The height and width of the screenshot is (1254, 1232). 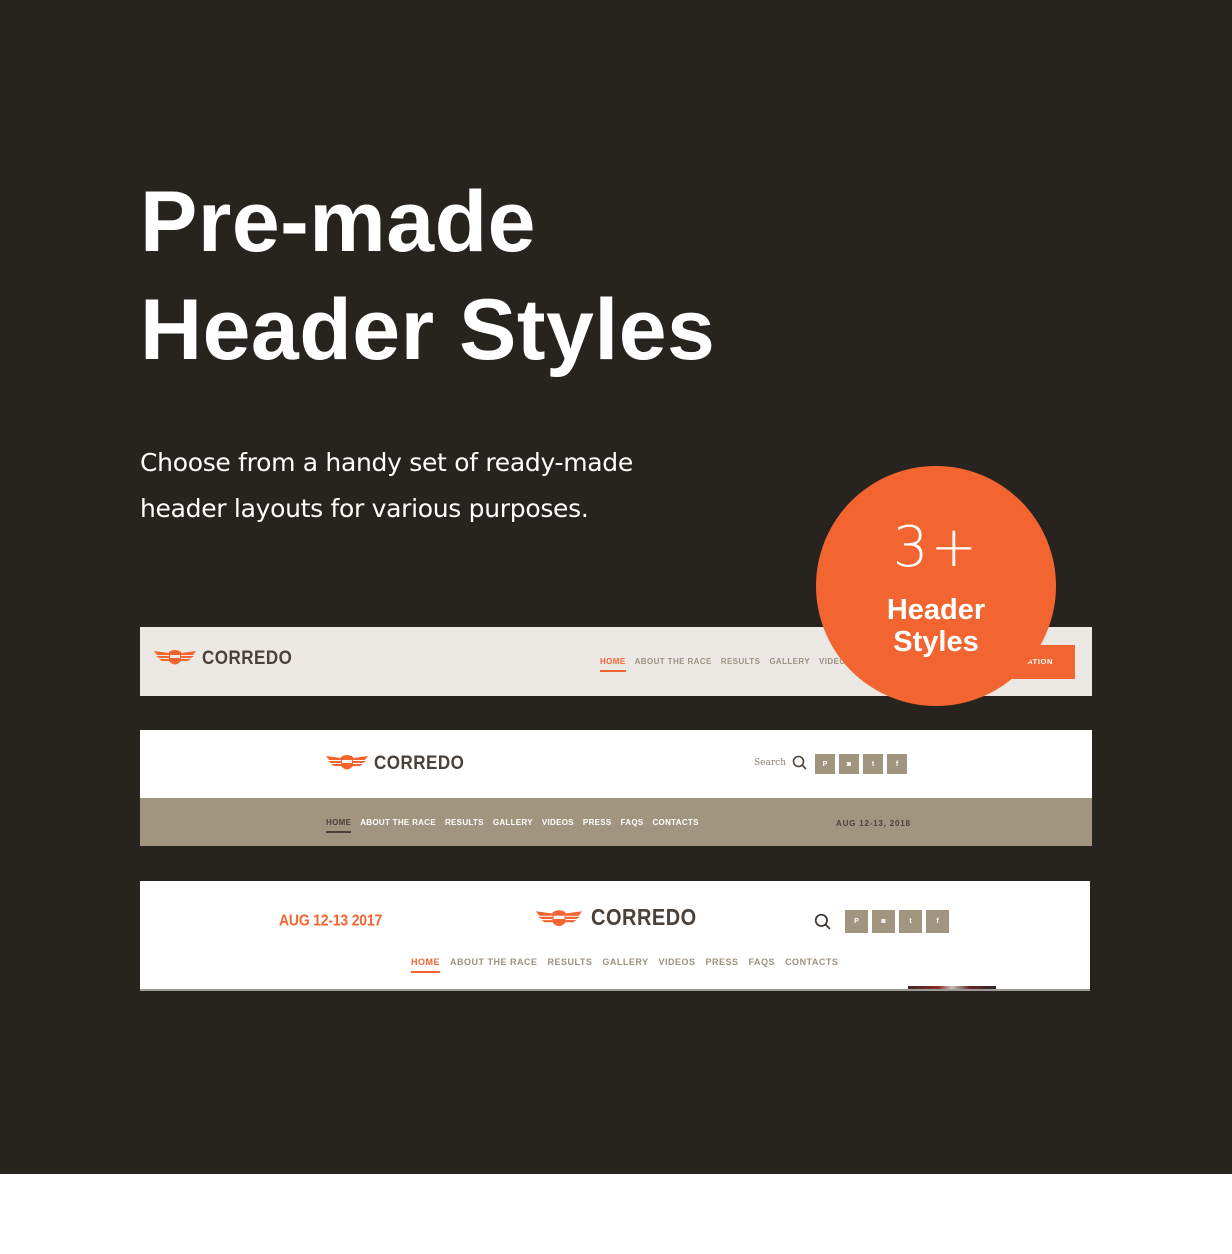 I want to click on subtitle-line: Choose from a handy set of ready-made, so click(x=386, y=462).